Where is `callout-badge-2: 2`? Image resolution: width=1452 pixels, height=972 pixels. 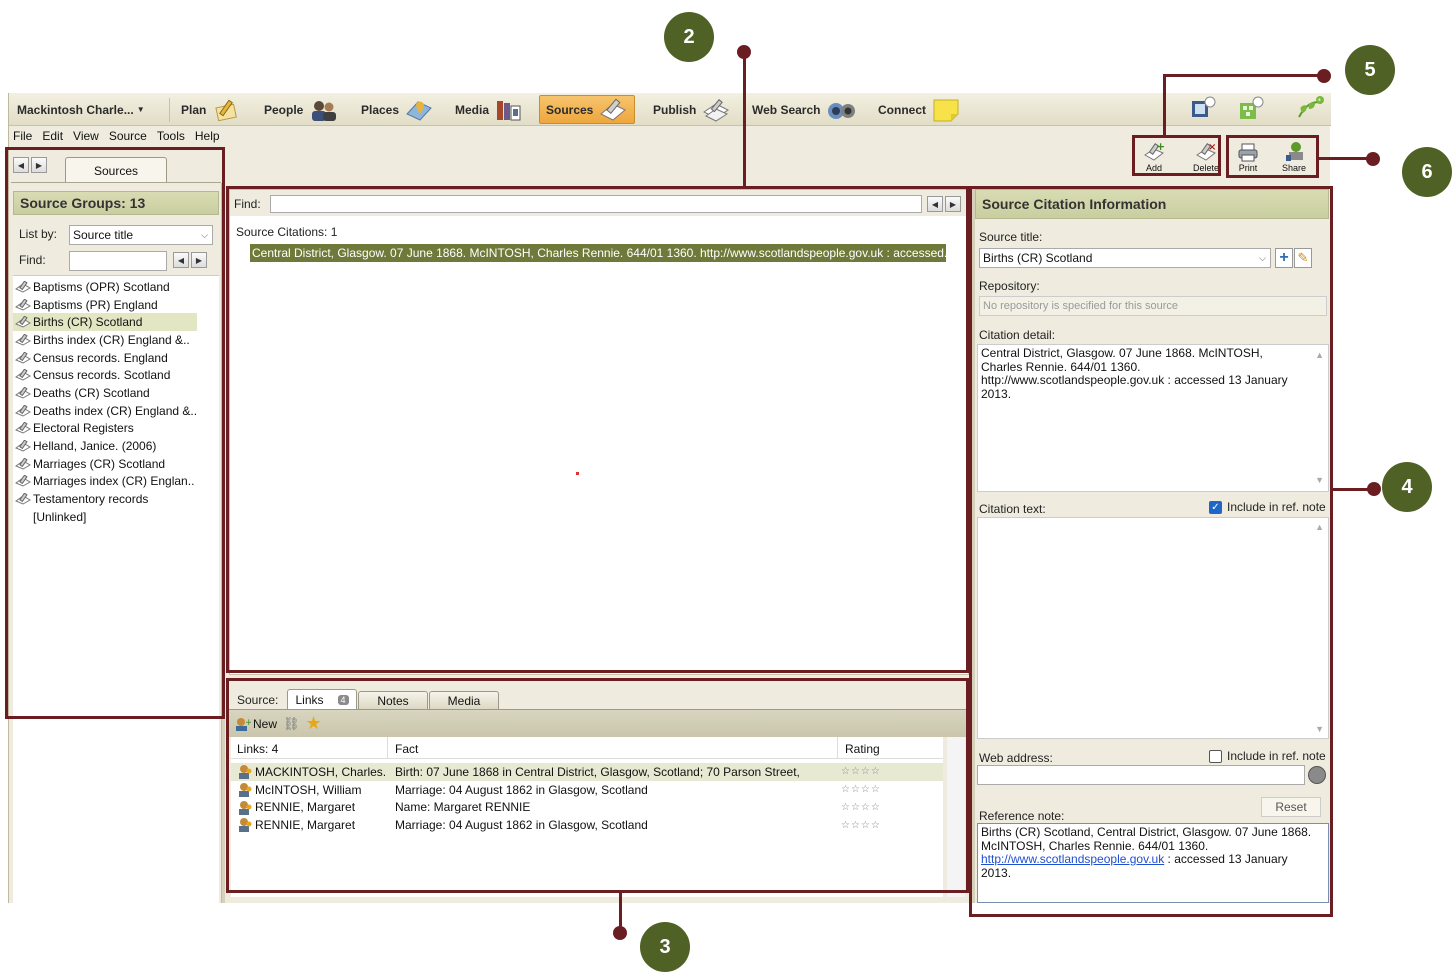
callout-badge-2: 2 is located at coordinates (689, 37).